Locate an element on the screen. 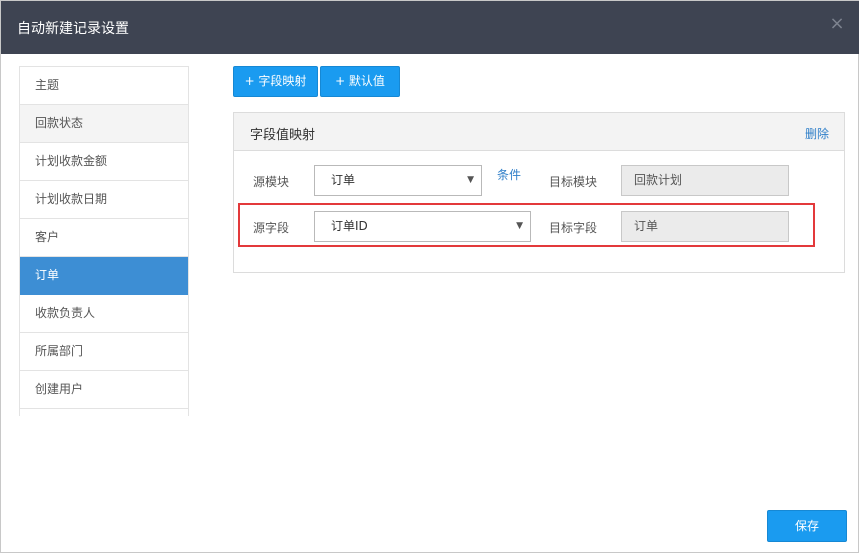 The width and height of the screenshot is (859, 553). target-field-label: 目标字段 is located at coordinates (573, 228).